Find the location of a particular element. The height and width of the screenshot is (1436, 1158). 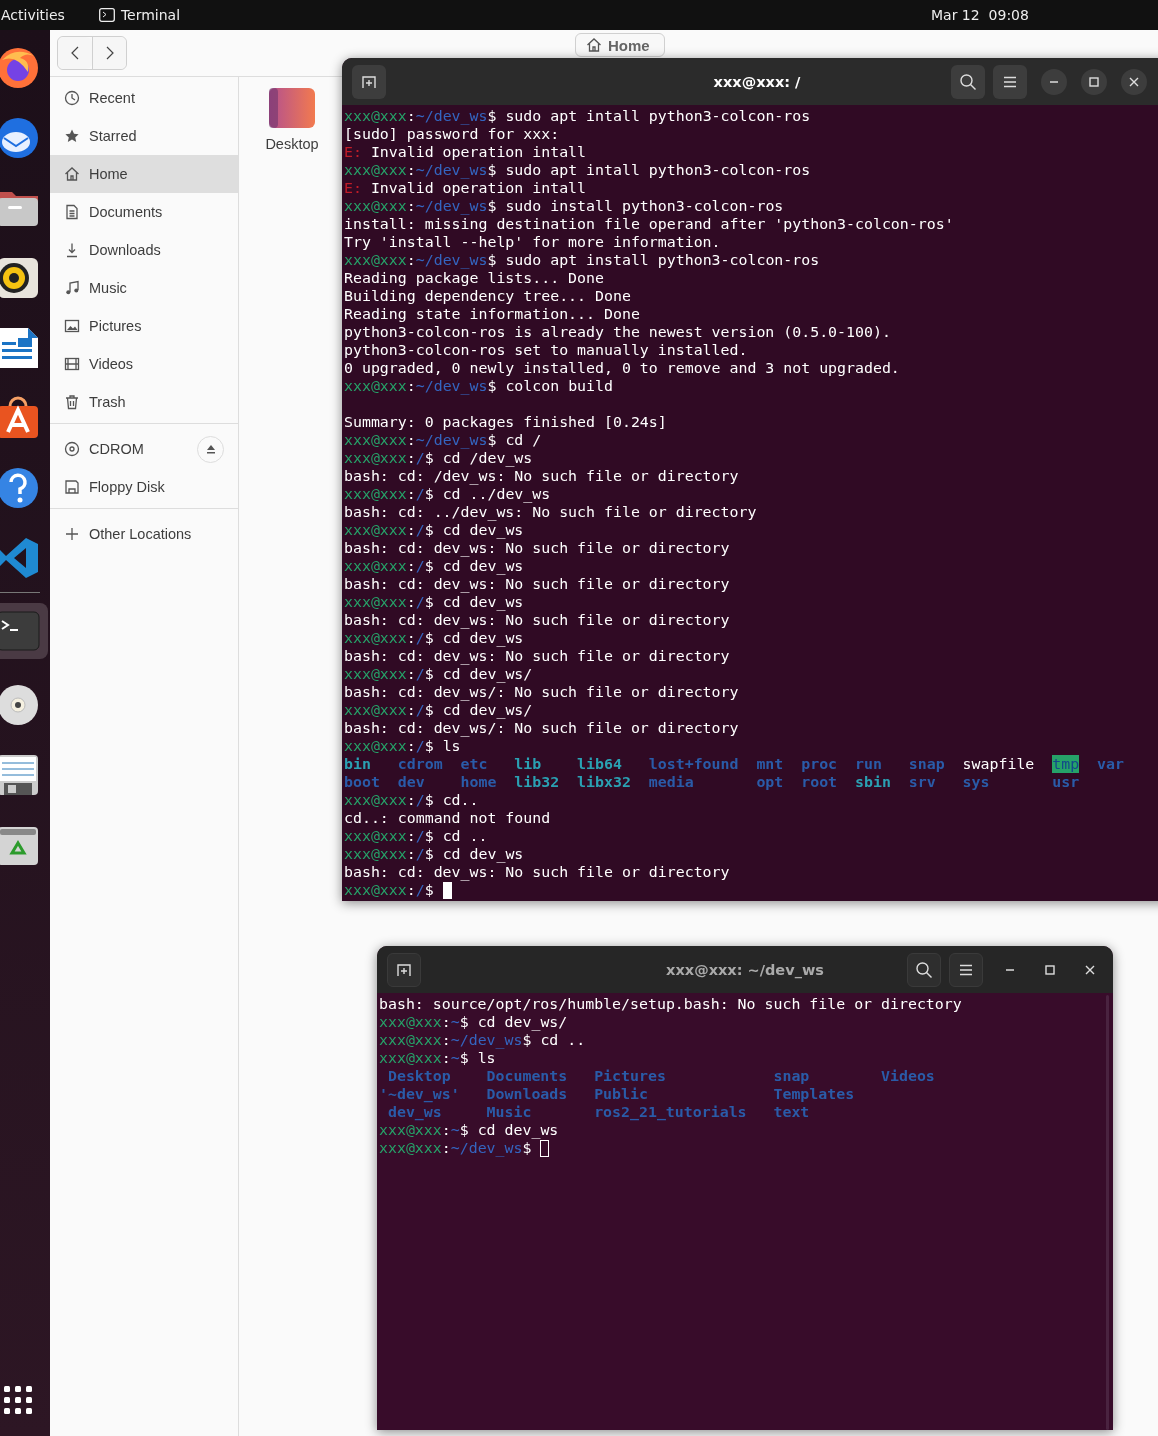

file-name: etc is located at coordinates (474, 764).